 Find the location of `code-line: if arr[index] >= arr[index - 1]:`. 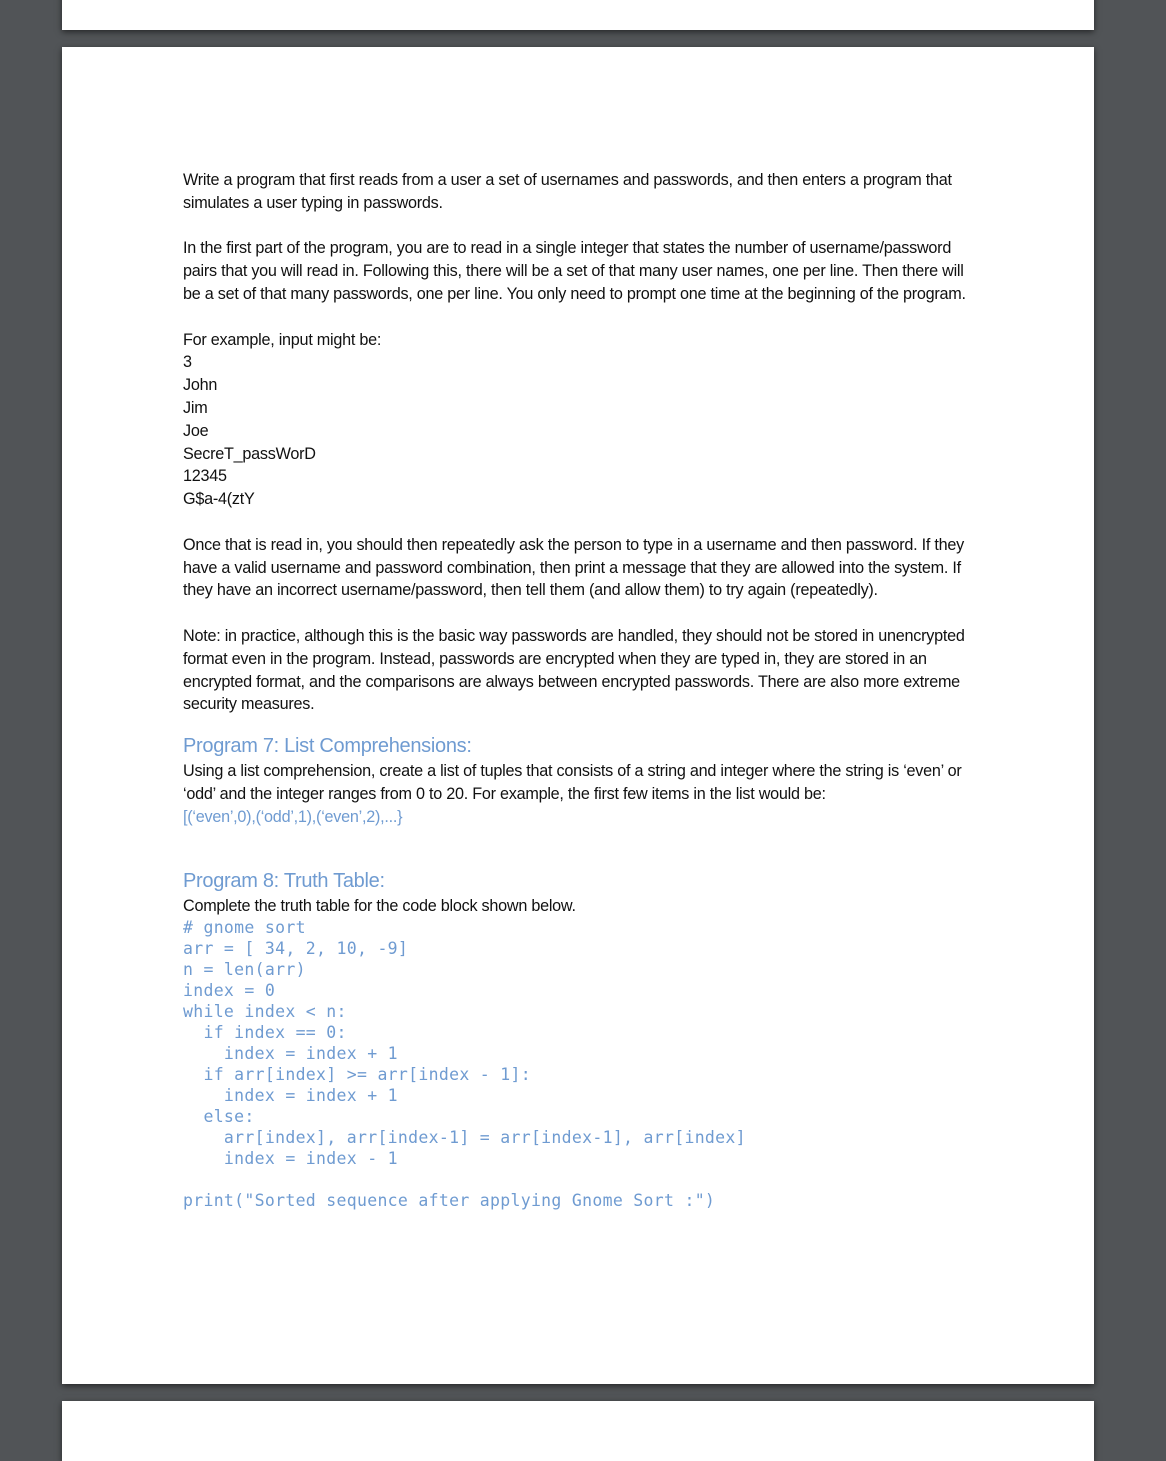

code-line: if arr[index] >= arr[index - 1]: is located at coordinates (357, 1075).